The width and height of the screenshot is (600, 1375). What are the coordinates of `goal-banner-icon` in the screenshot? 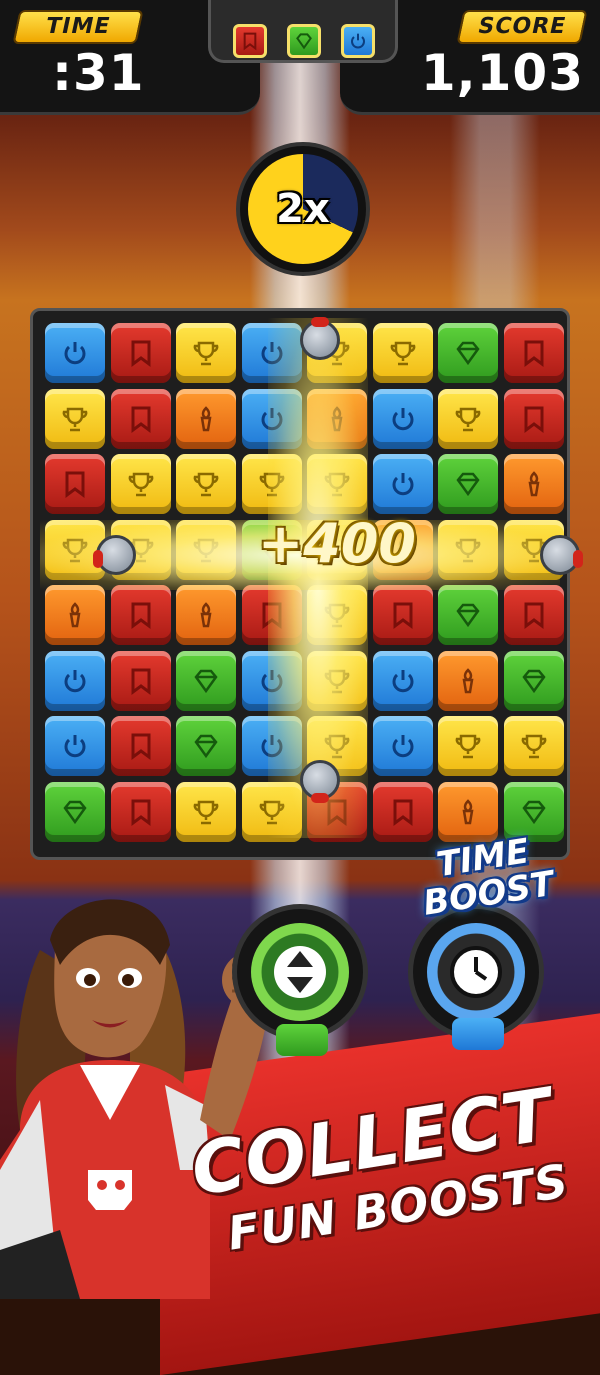 It's located at (250, 41).